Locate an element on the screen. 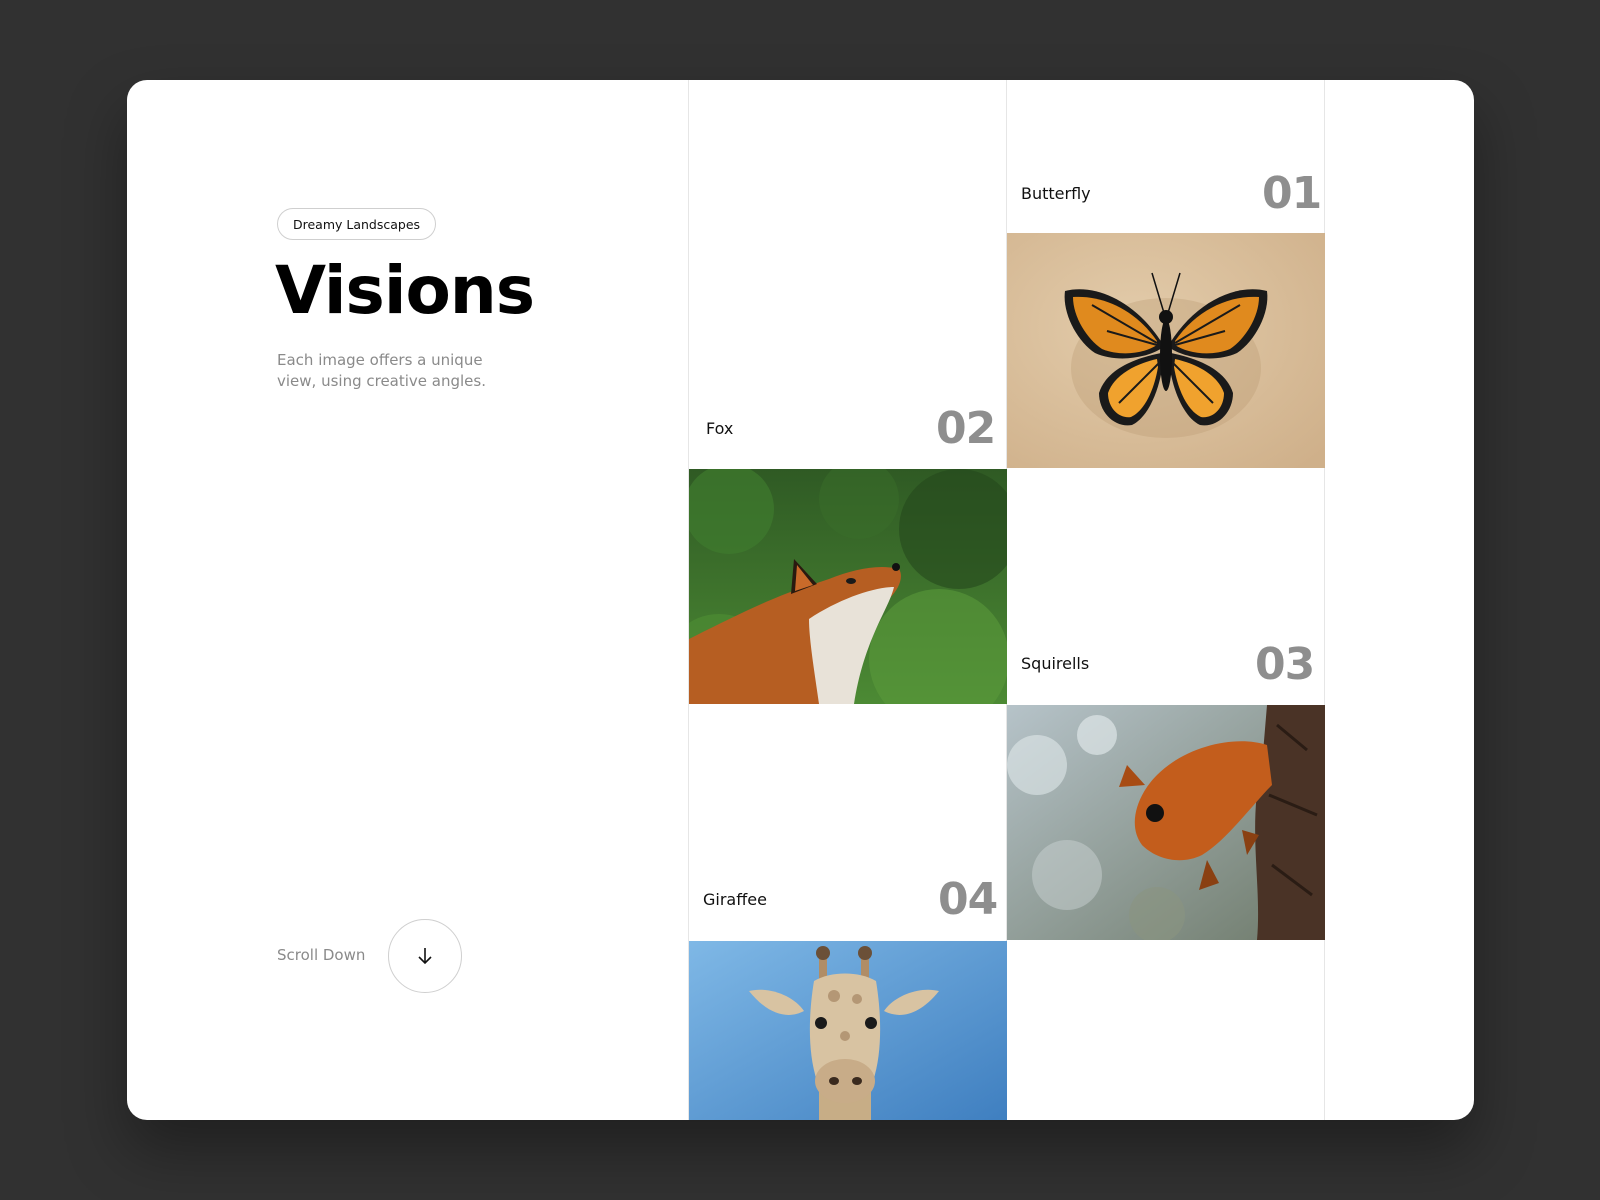  scroll-down-button is located at coordinates (425, 956).